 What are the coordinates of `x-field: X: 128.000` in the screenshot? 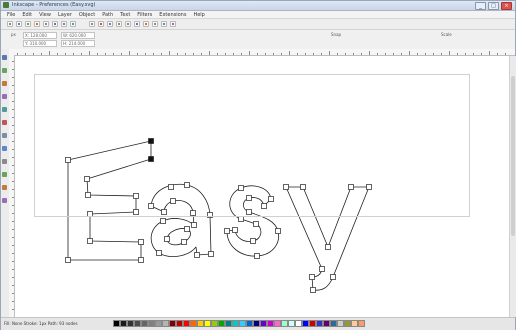 It's located at (40, 35).